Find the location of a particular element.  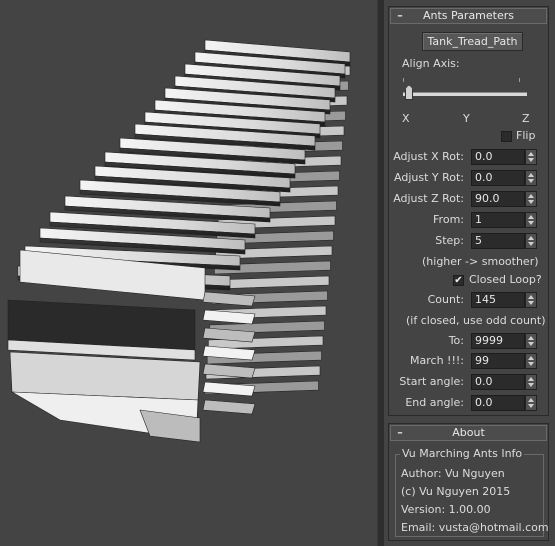

flip-label: Flip is located at coordinates (526, 135).